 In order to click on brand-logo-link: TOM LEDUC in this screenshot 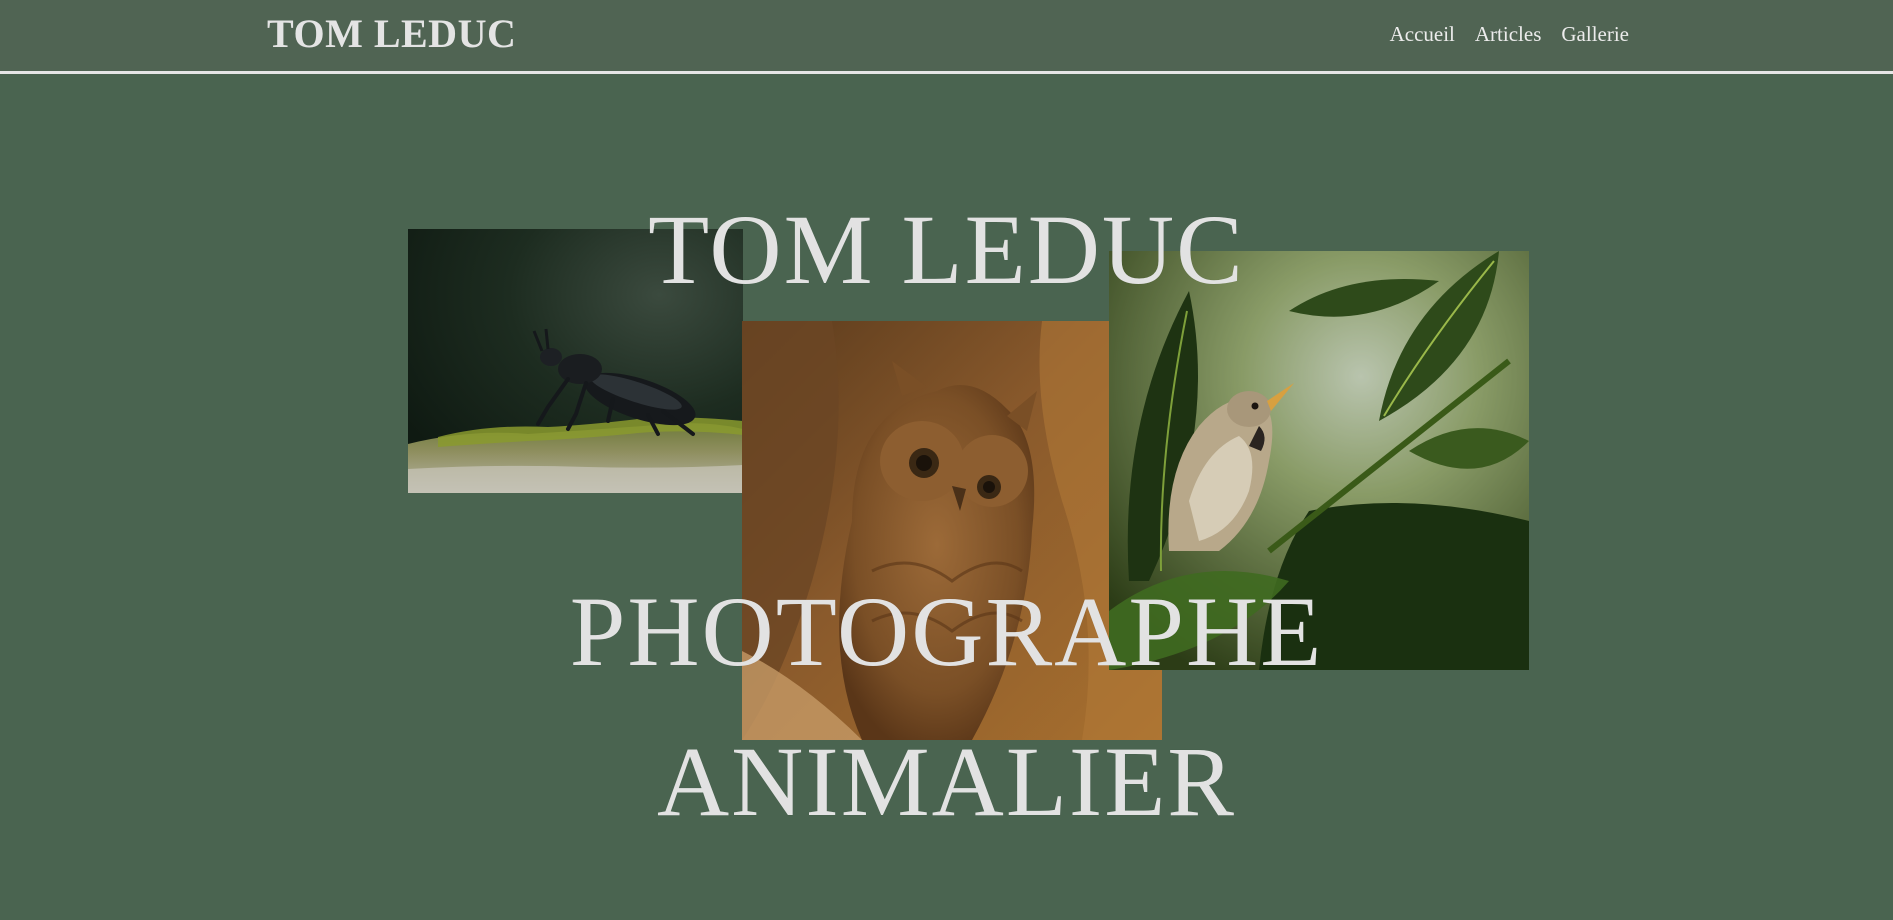, I will do `click(391, 33)`.